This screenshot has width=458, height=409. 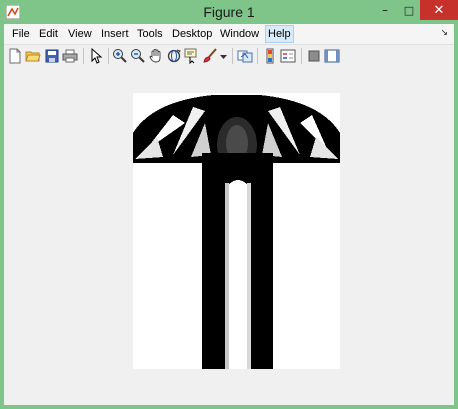 What do you see at coordinates (48, 34) in the screenshot?
I see `menu-edit: Edit` at bounding box center [48, 34].